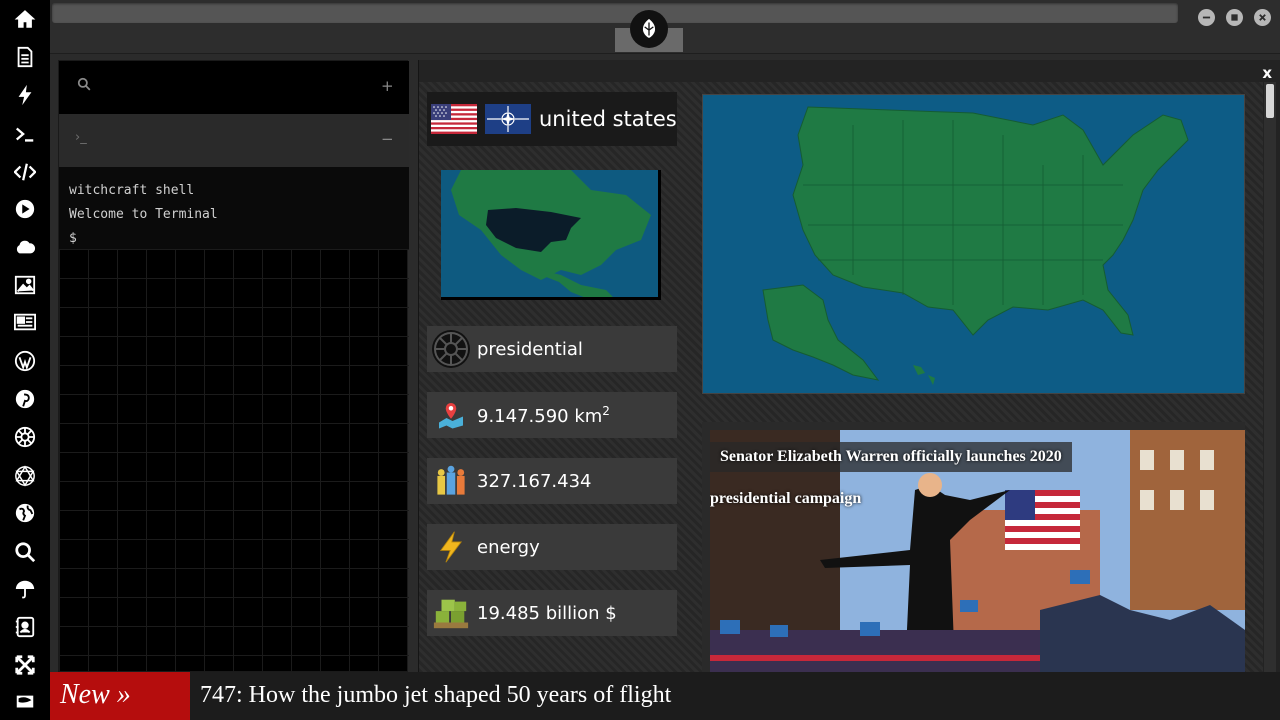  I want to click on top-bar, so click(665, 27).